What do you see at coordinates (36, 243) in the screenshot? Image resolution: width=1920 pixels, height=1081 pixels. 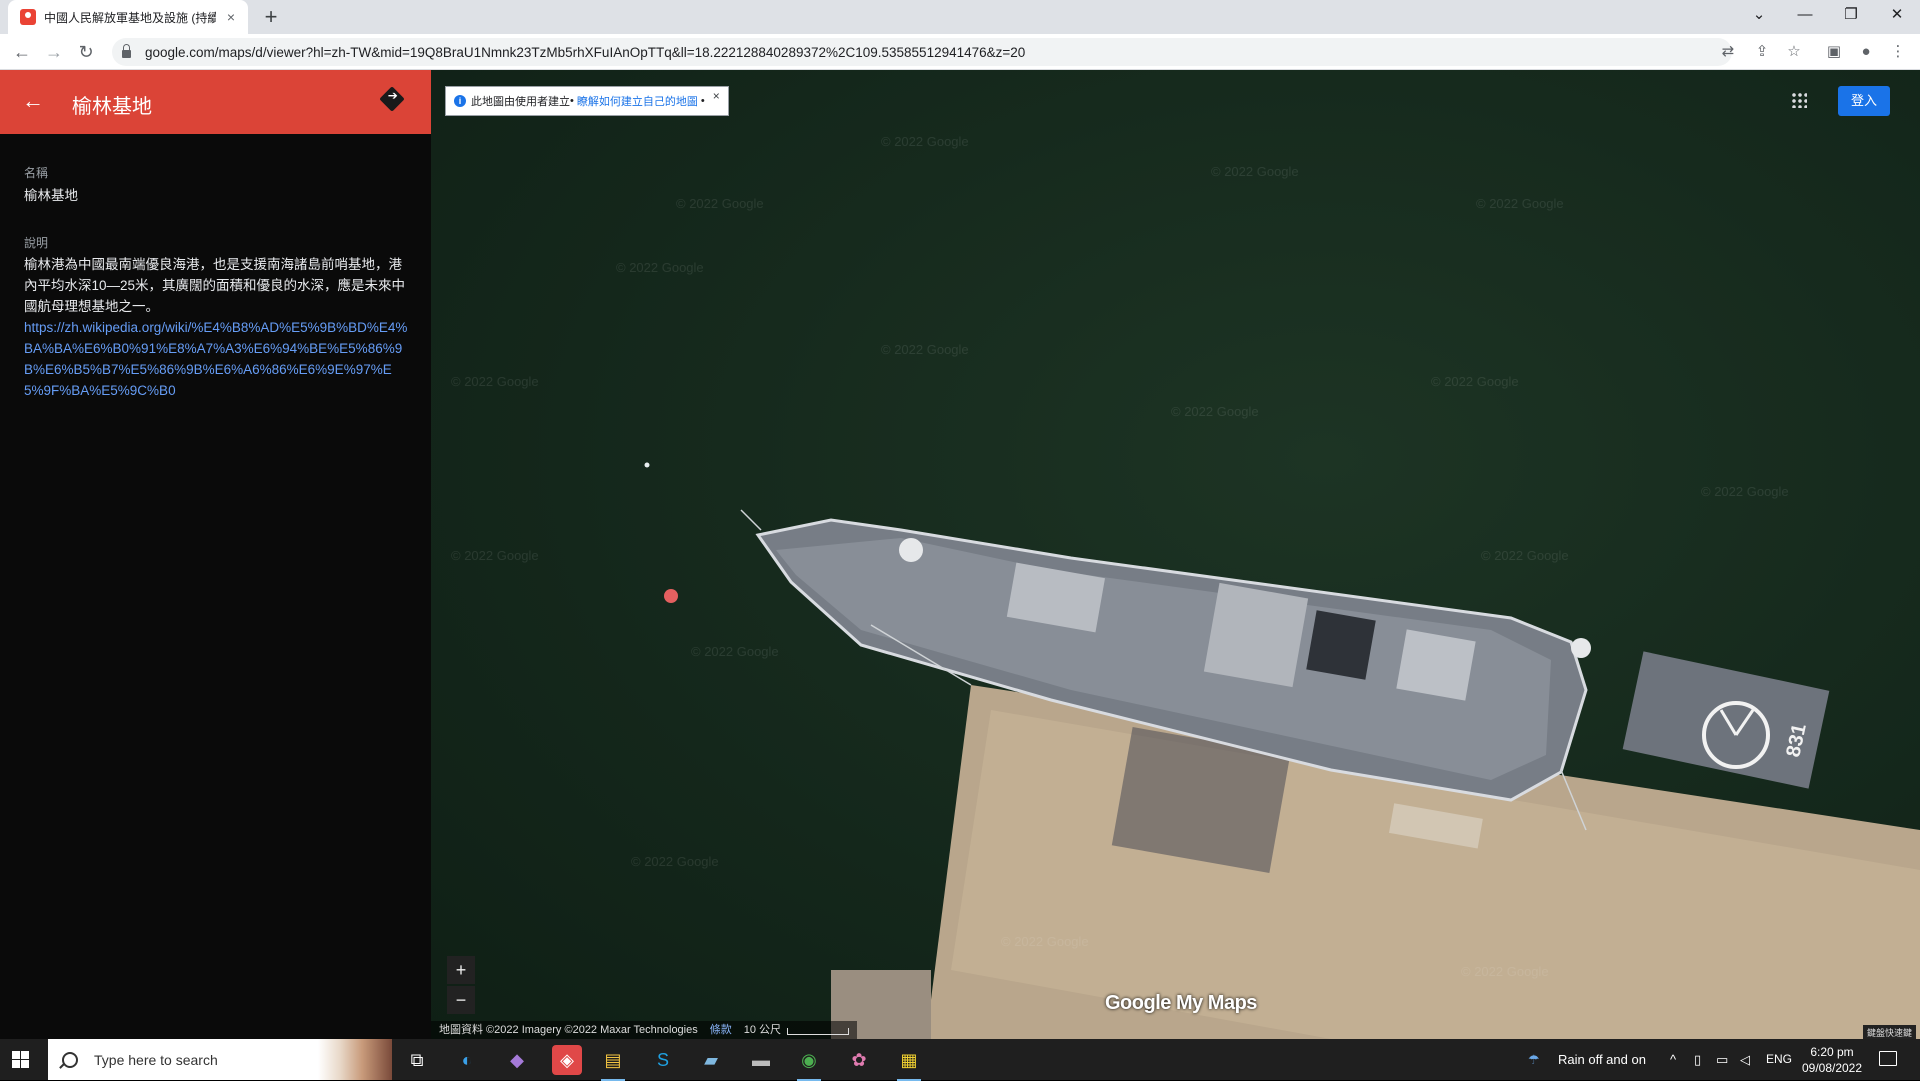 I see `description-label: 說明` at bounding box center [36, 243].